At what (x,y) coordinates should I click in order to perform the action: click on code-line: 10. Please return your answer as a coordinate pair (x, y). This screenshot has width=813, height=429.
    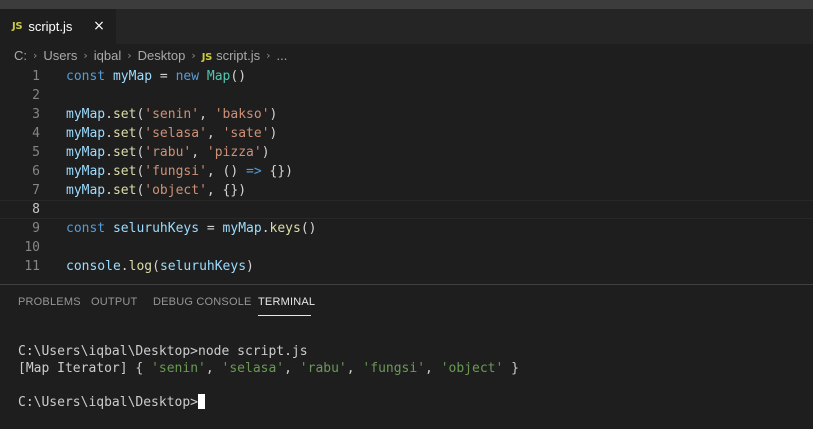
    Looking at the image, I should click on (406, 247).